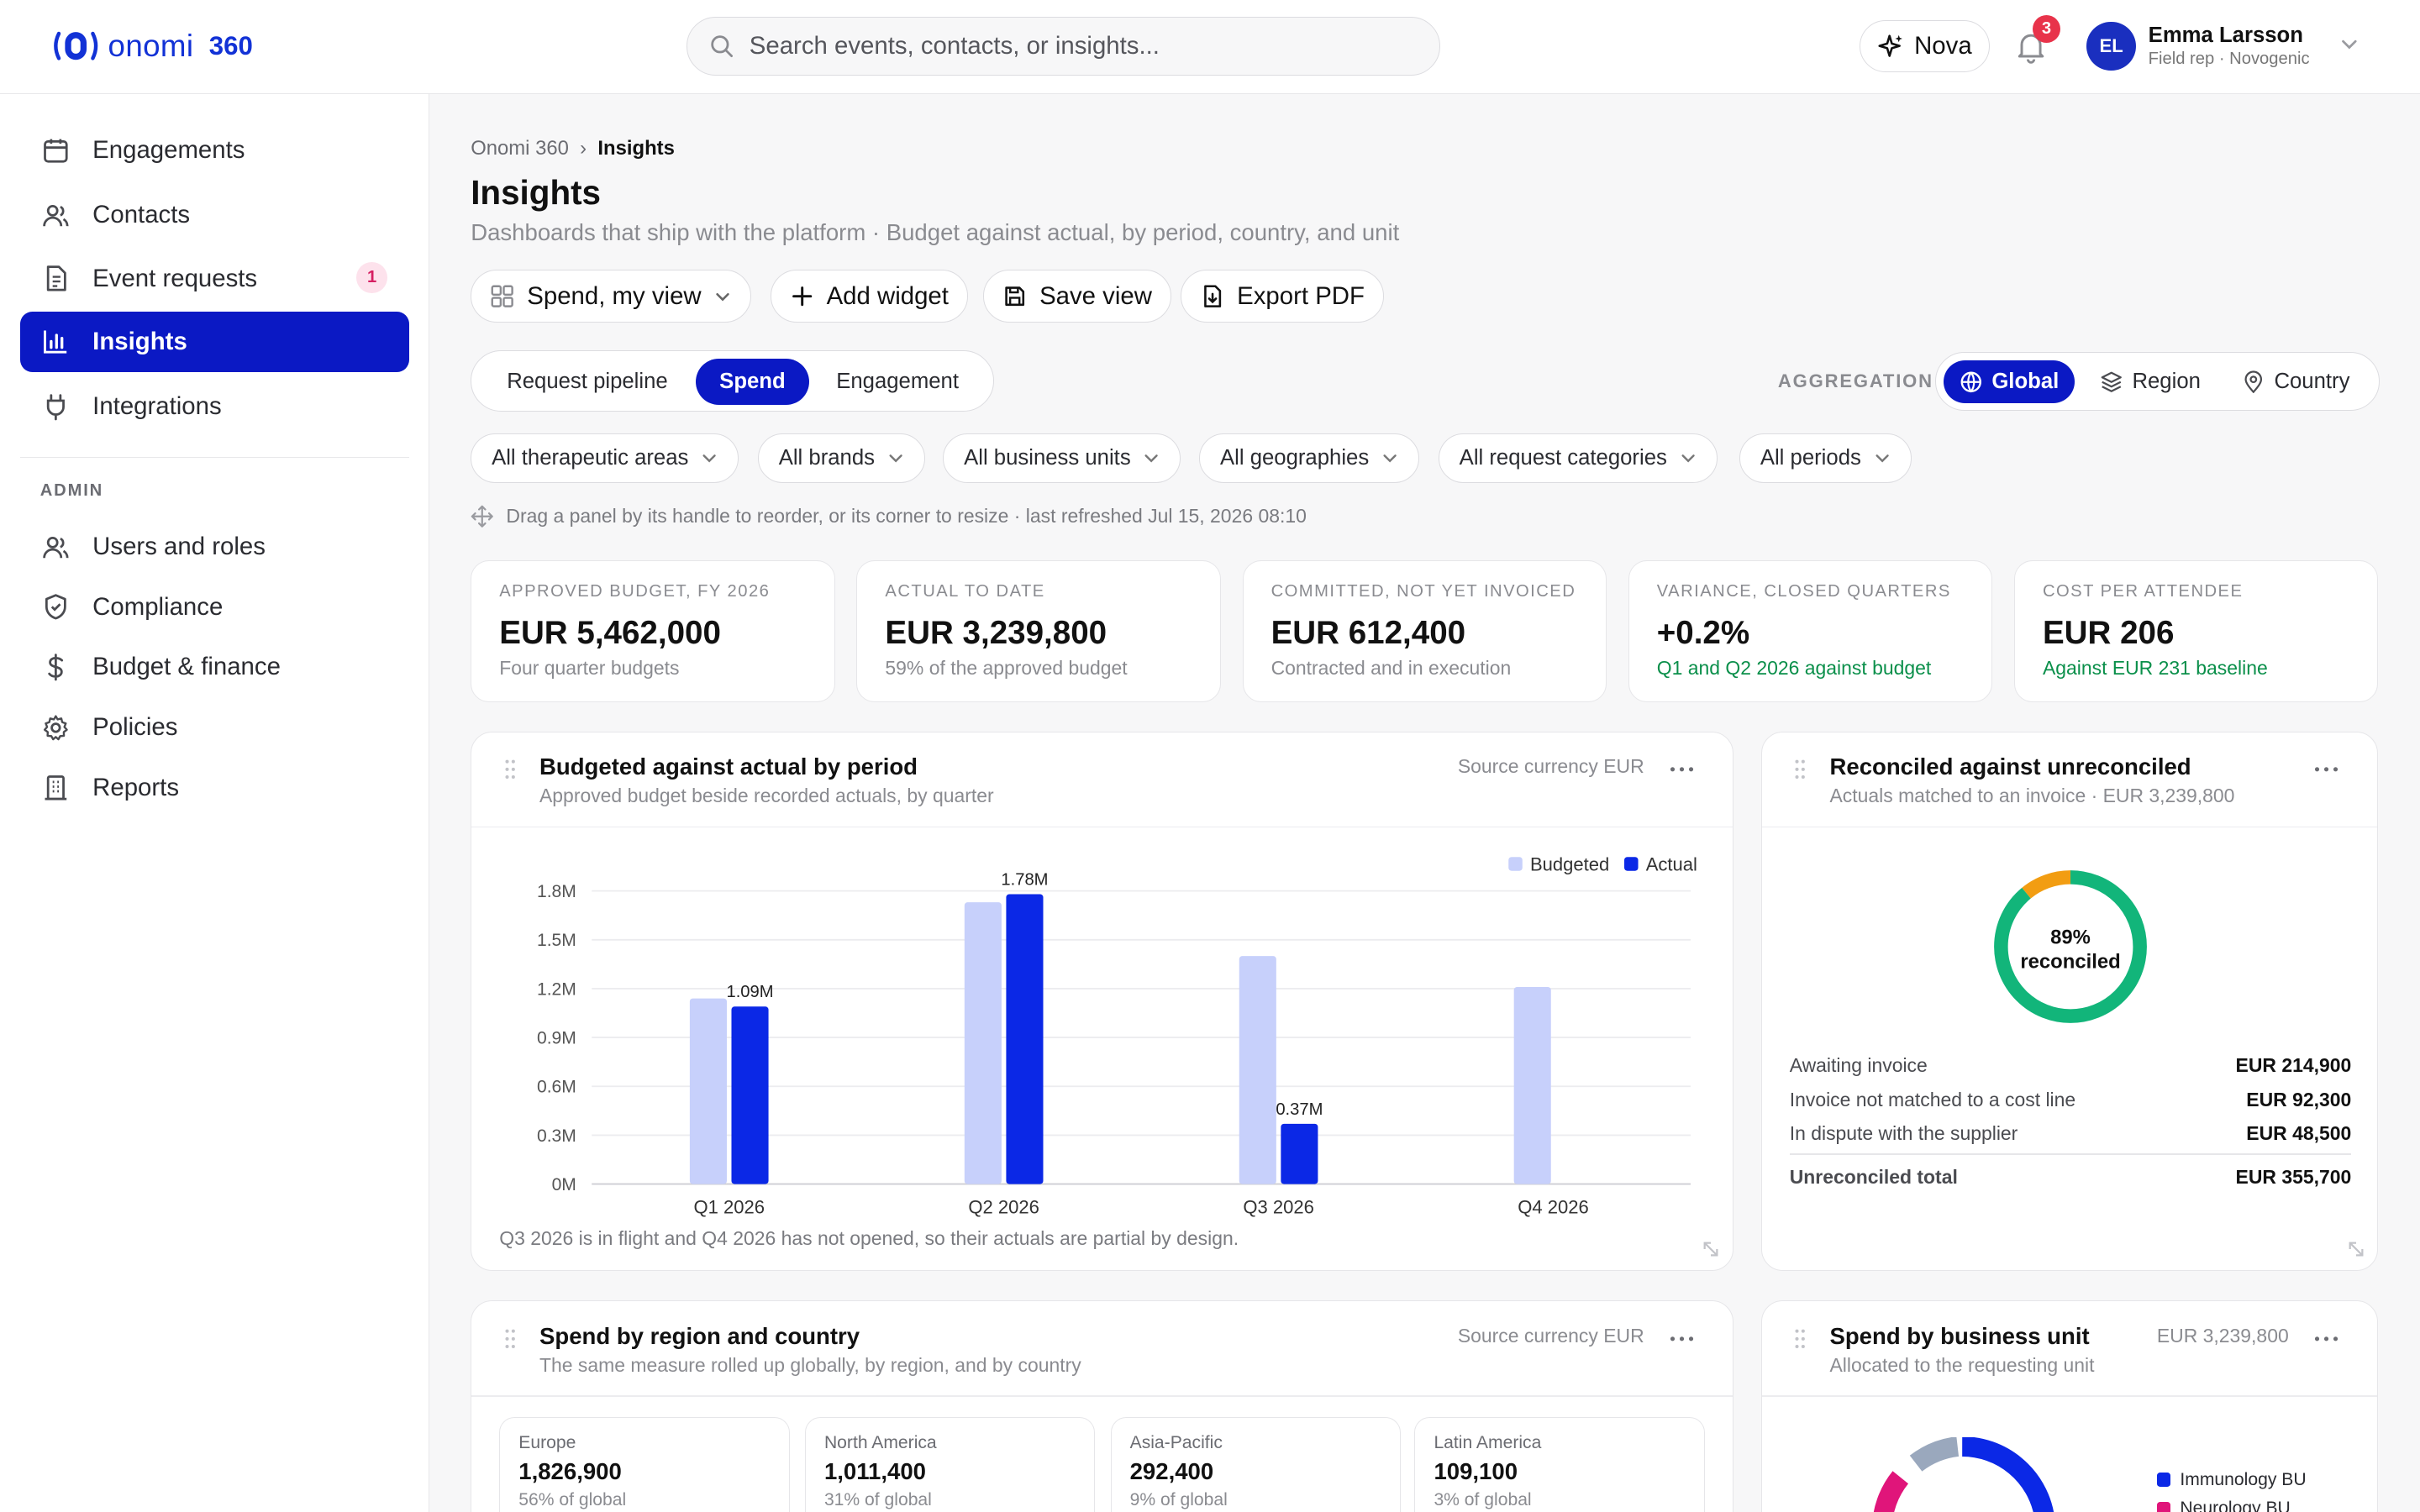 Image resolution: width=2420 pixels, height=1512 pixels. I want to click on sidebar-item-label: Engagements, so click(168, 150).